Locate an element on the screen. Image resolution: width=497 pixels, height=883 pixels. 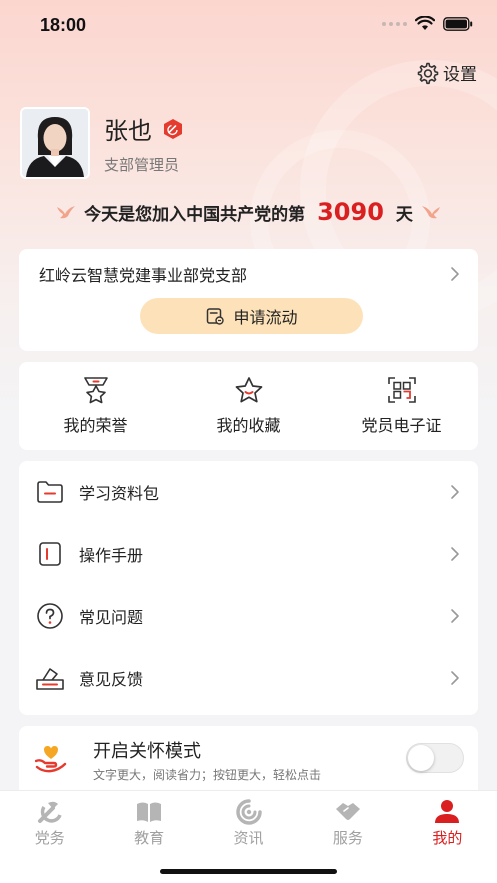
manual-icon is located at coordinates (50, 554).